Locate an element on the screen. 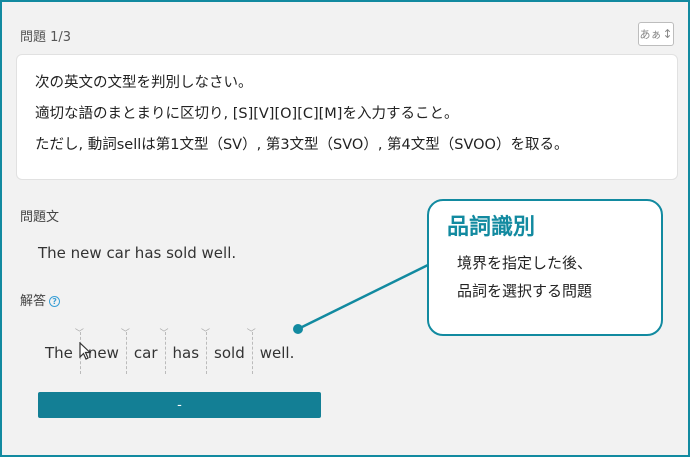  callout-line: 境界を指定した後、 is located at coordinates (525, 263).